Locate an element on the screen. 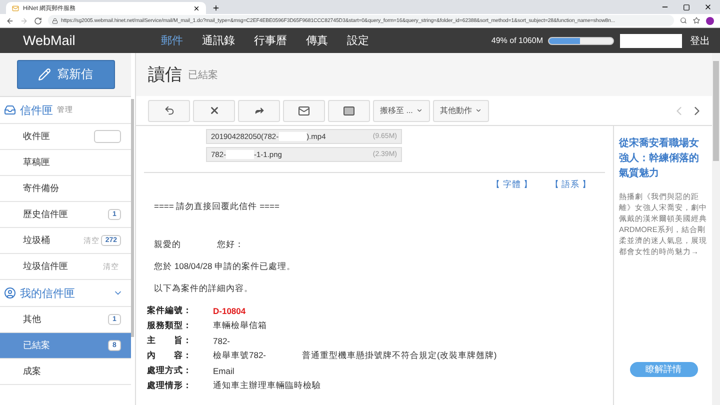 This screenshot has height=405, width=720. nav-tab: 傳真 is located at coordinates (317, 40).